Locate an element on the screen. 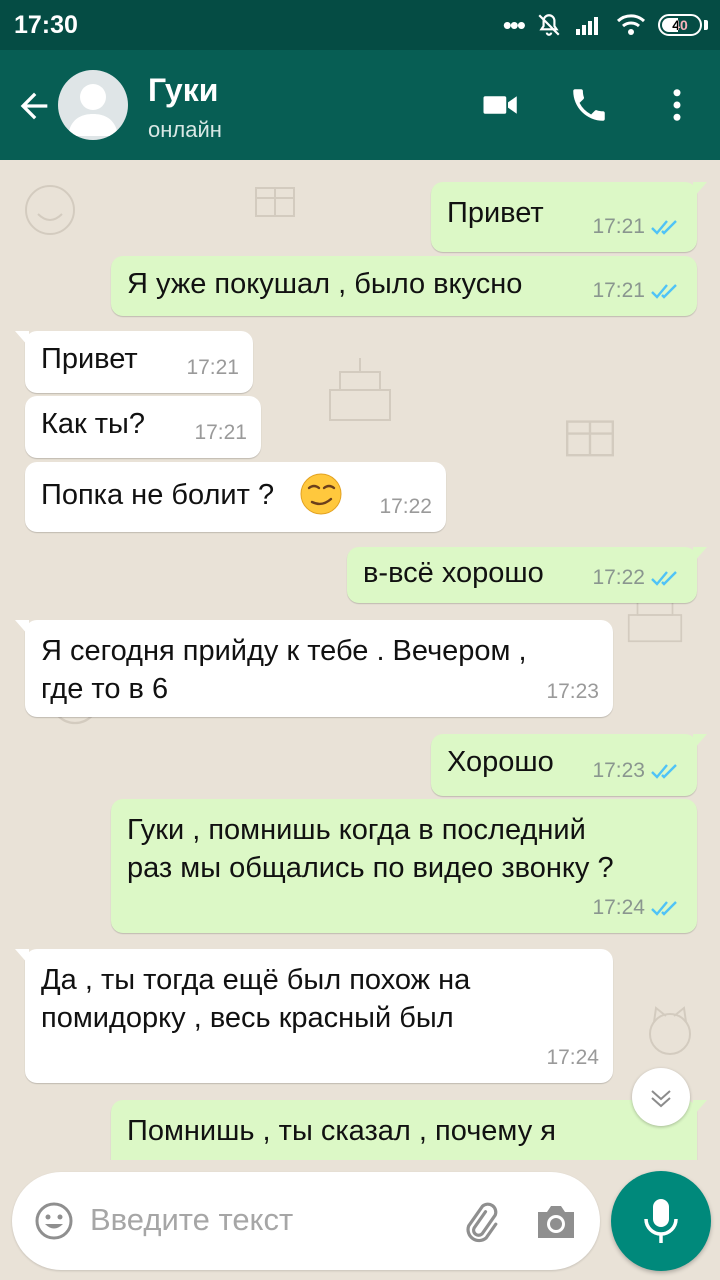 The height and width of the screenshot is (1280, 720). message-incoming: Привет 17:21 is located at coordinates (134, 362).